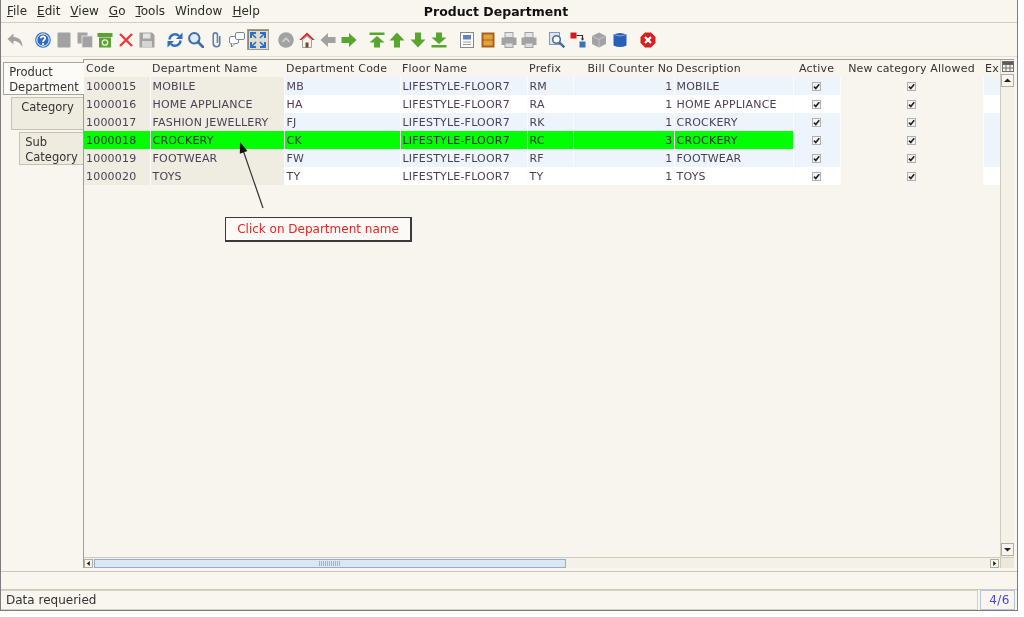 The image size is (1024, 617). What do you see at coordinates (43, 39) in the screenshot?
I see `question-mark-icon` at bounding box center [43, 39].